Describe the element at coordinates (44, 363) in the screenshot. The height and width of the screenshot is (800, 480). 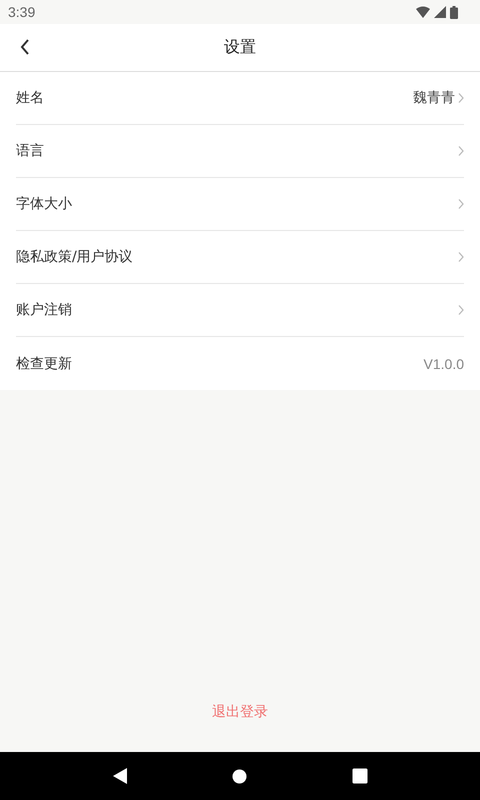
I see `row-label: 检查更新` at that location.